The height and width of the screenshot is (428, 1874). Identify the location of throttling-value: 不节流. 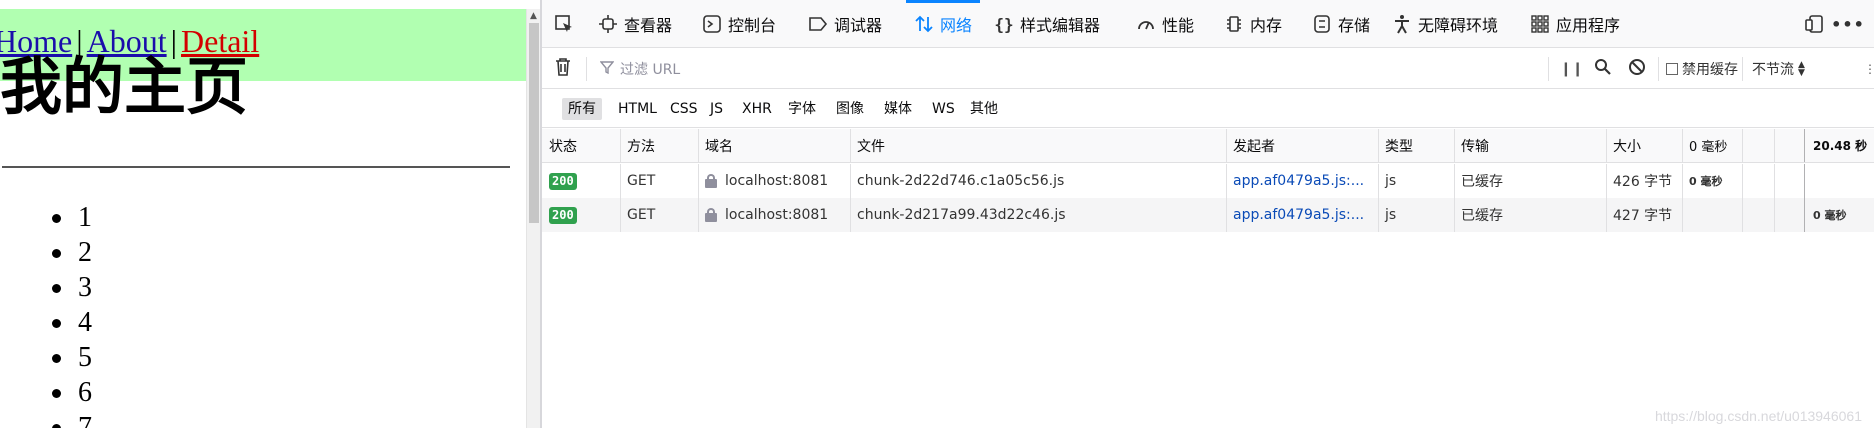
(1773, 70).